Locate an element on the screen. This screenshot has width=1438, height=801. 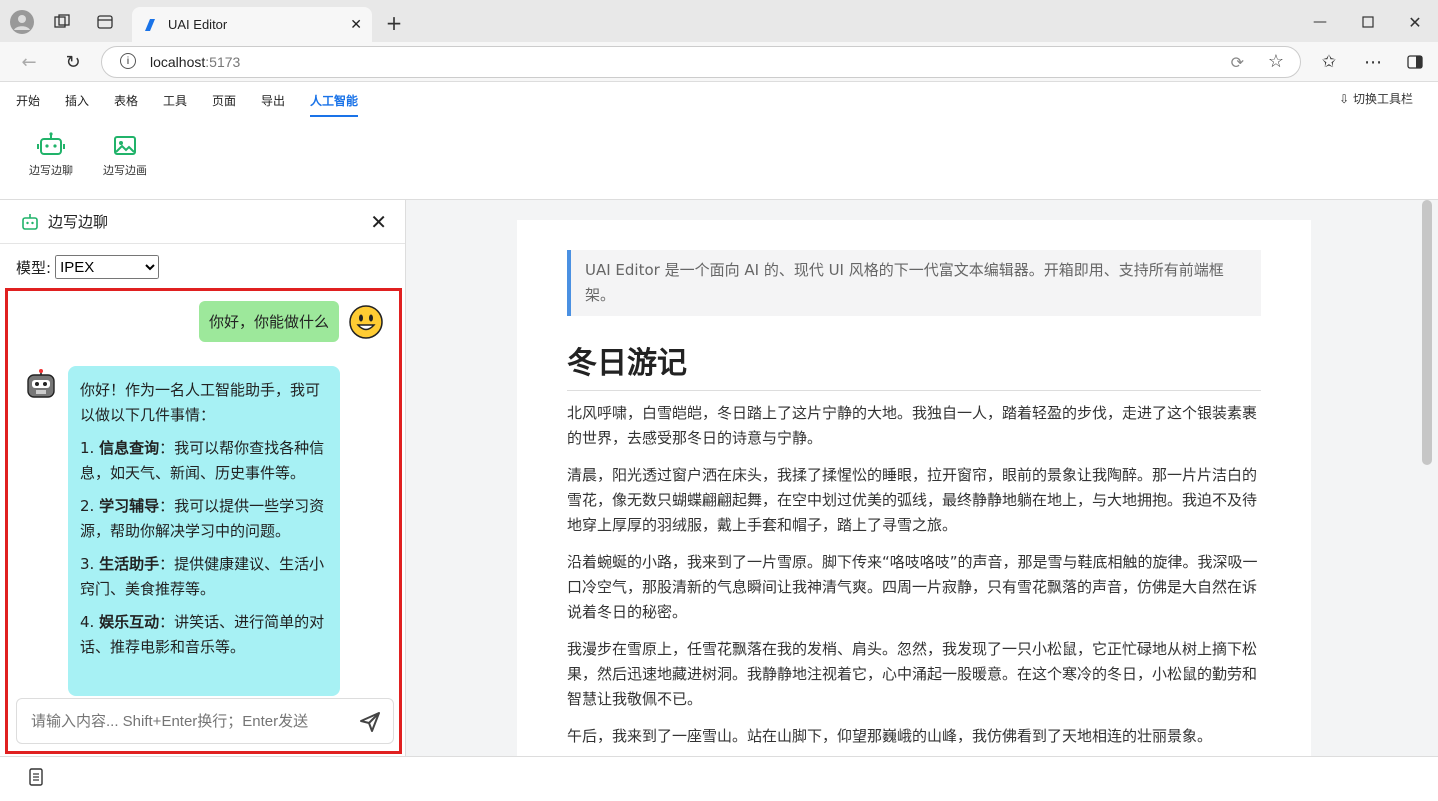
back-icon: ← is located at coordinates (29, 62).